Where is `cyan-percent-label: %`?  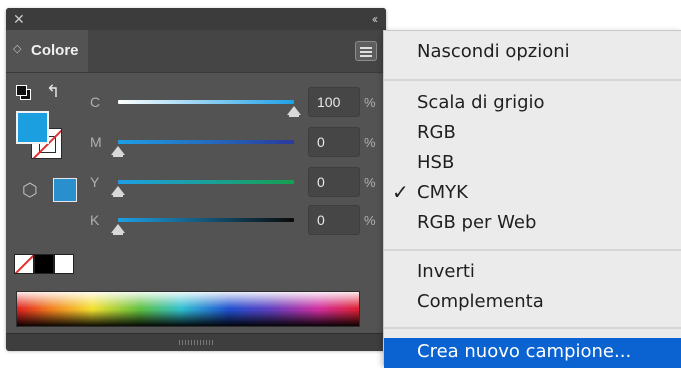
cyan-percent-label: % is located at coordinates (370, 102).